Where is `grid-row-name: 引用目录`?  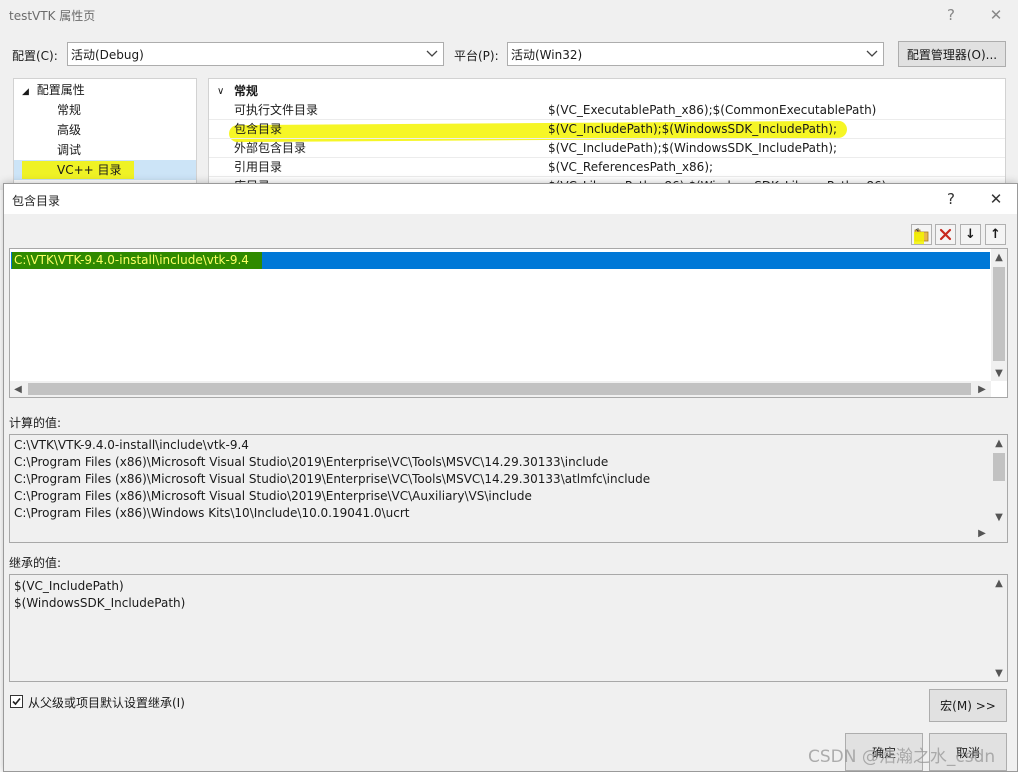
grid-row-name: 引用目录 is located at coordinates (258, 167).